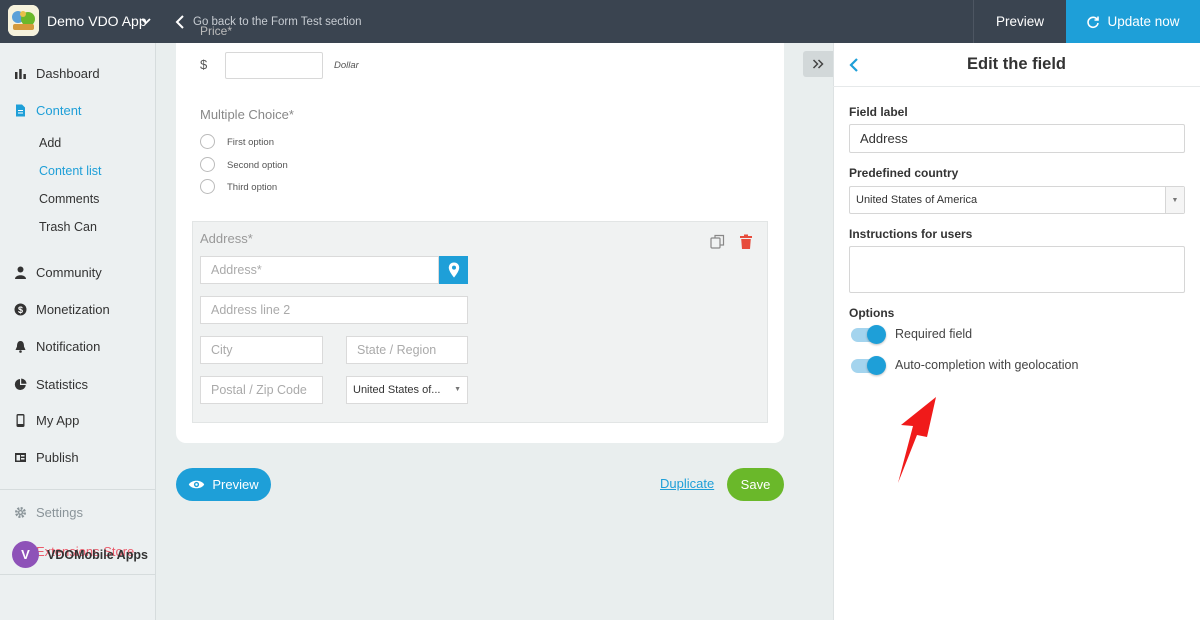  I want to click on multiple-choice-title: Multiple Choice*, so click(247, 114).